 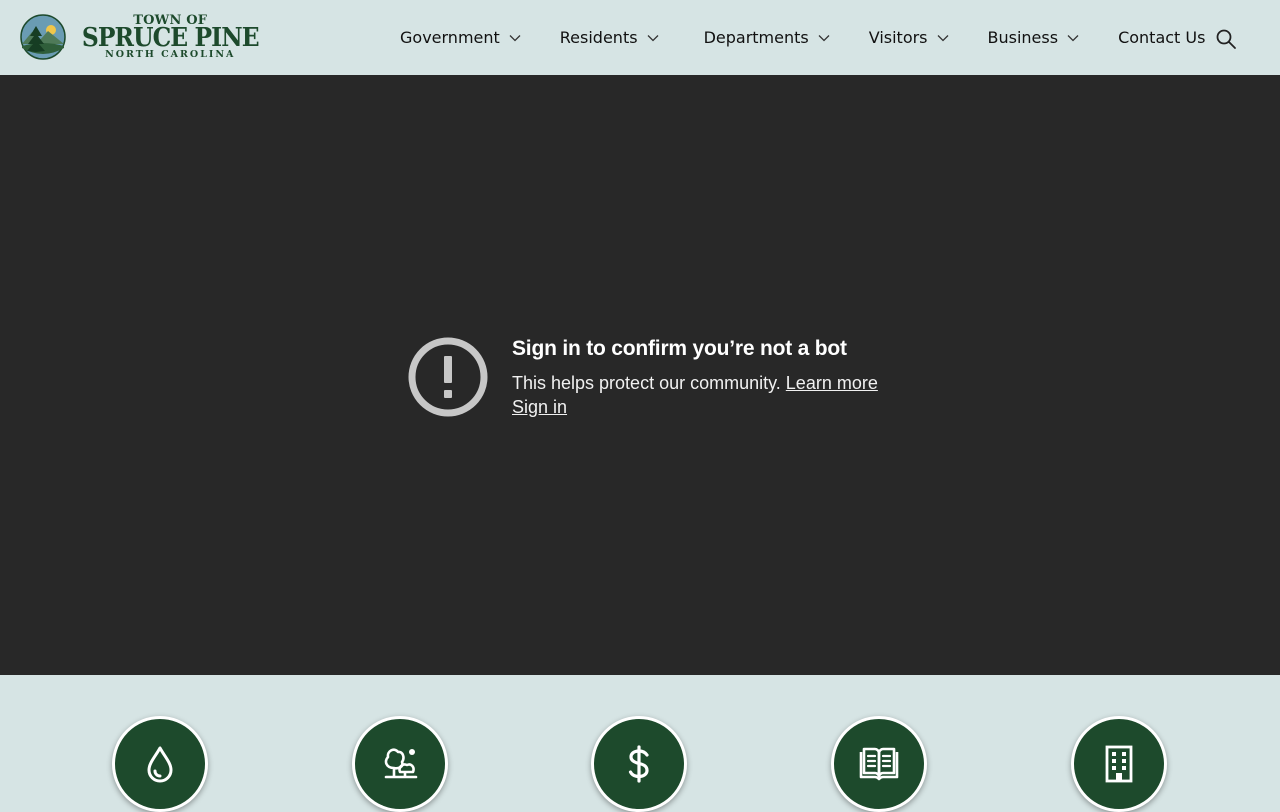 I want to click on nav-item-visitors: Visitors, so click(x=909, y=37).